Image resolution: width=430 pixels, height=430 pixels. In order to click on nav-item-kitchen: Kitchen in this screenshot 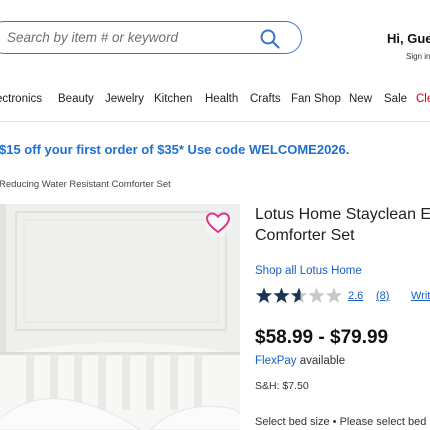, I will do `click(173, 99)`.